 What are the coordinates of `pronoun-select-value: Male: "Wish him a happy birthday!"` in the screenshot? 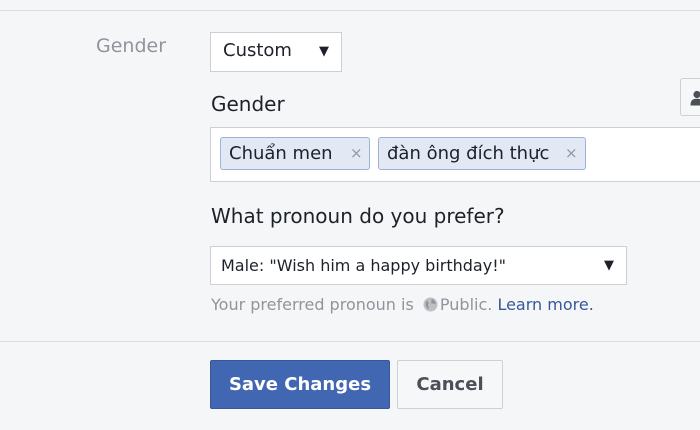 It's located at (363, 265).